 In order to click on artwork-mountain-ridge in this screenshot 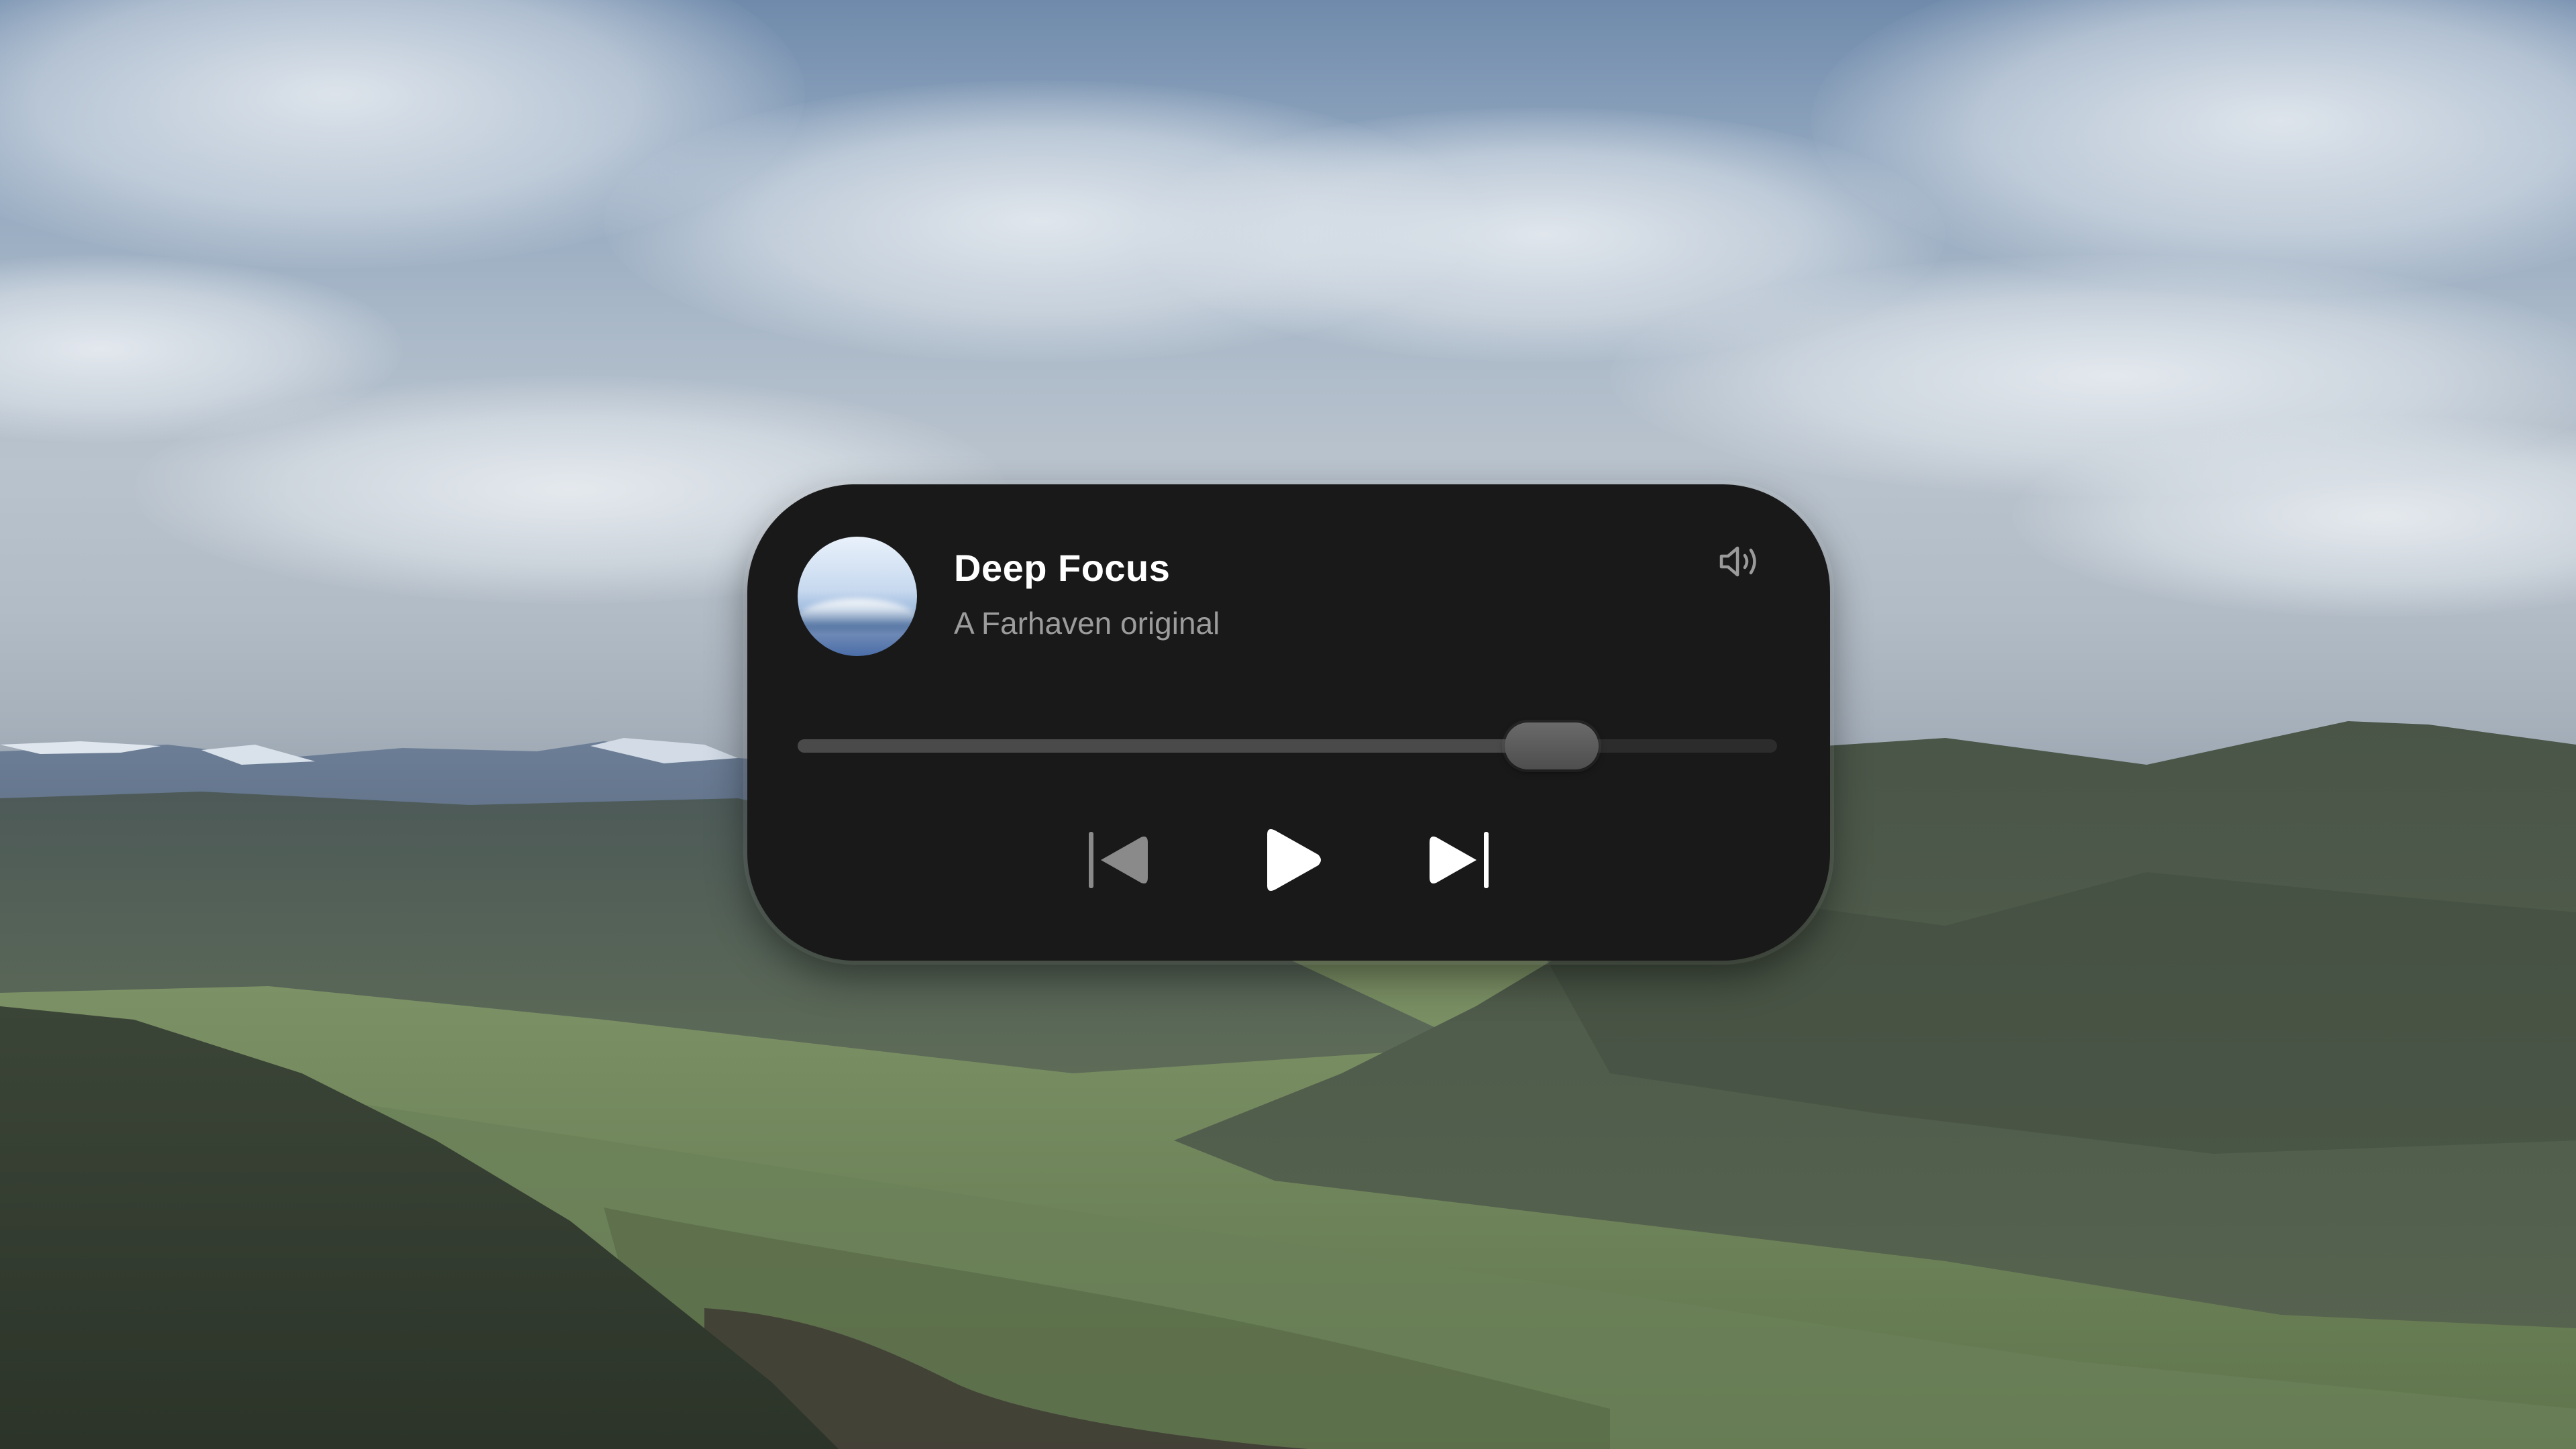, I will do `click(857, 611)`.